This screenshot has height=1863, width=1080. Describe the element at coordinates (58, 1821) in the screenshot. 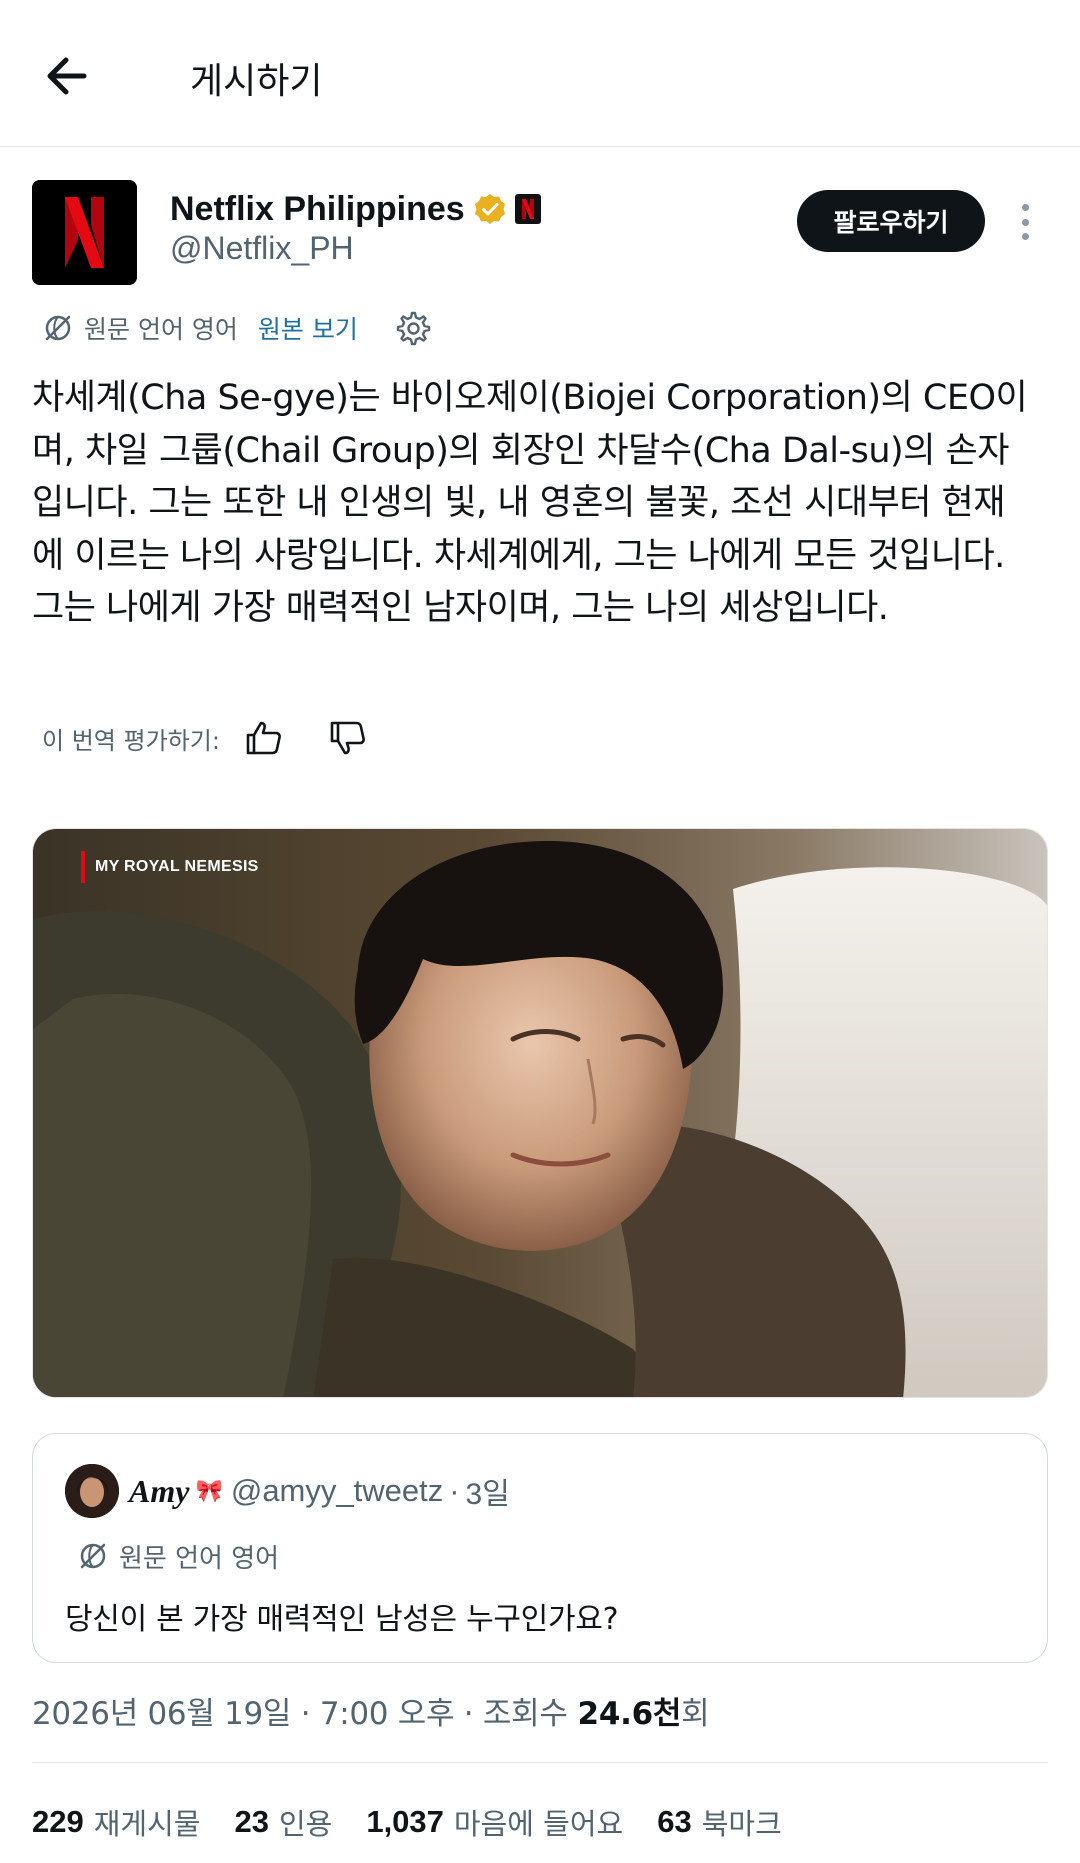

I see `reposts-count: 229` at that location.